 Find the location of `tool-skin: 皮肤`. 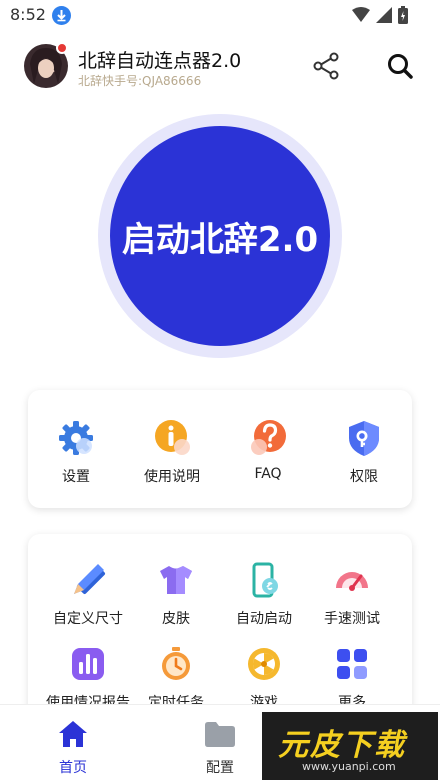

tool-skin: 皮肤 is located at coordinates (176, 594).